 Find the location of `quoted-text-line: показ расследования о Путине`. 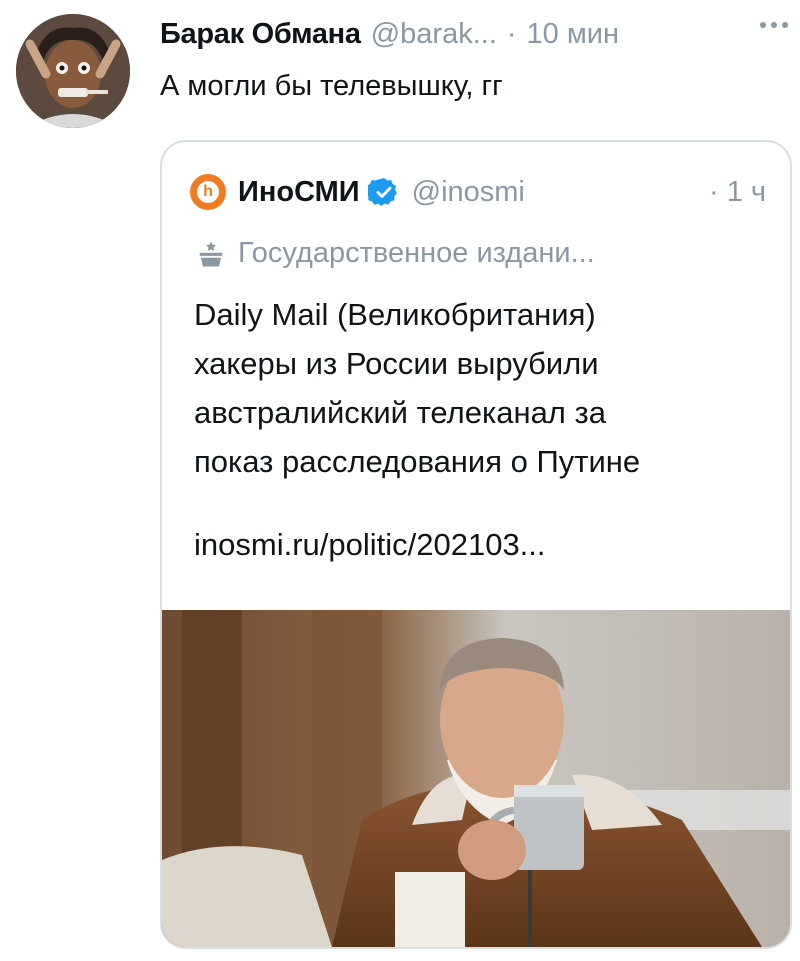

quoted-text-line: показ расследования о Путине is located at coordinates (417, 461).